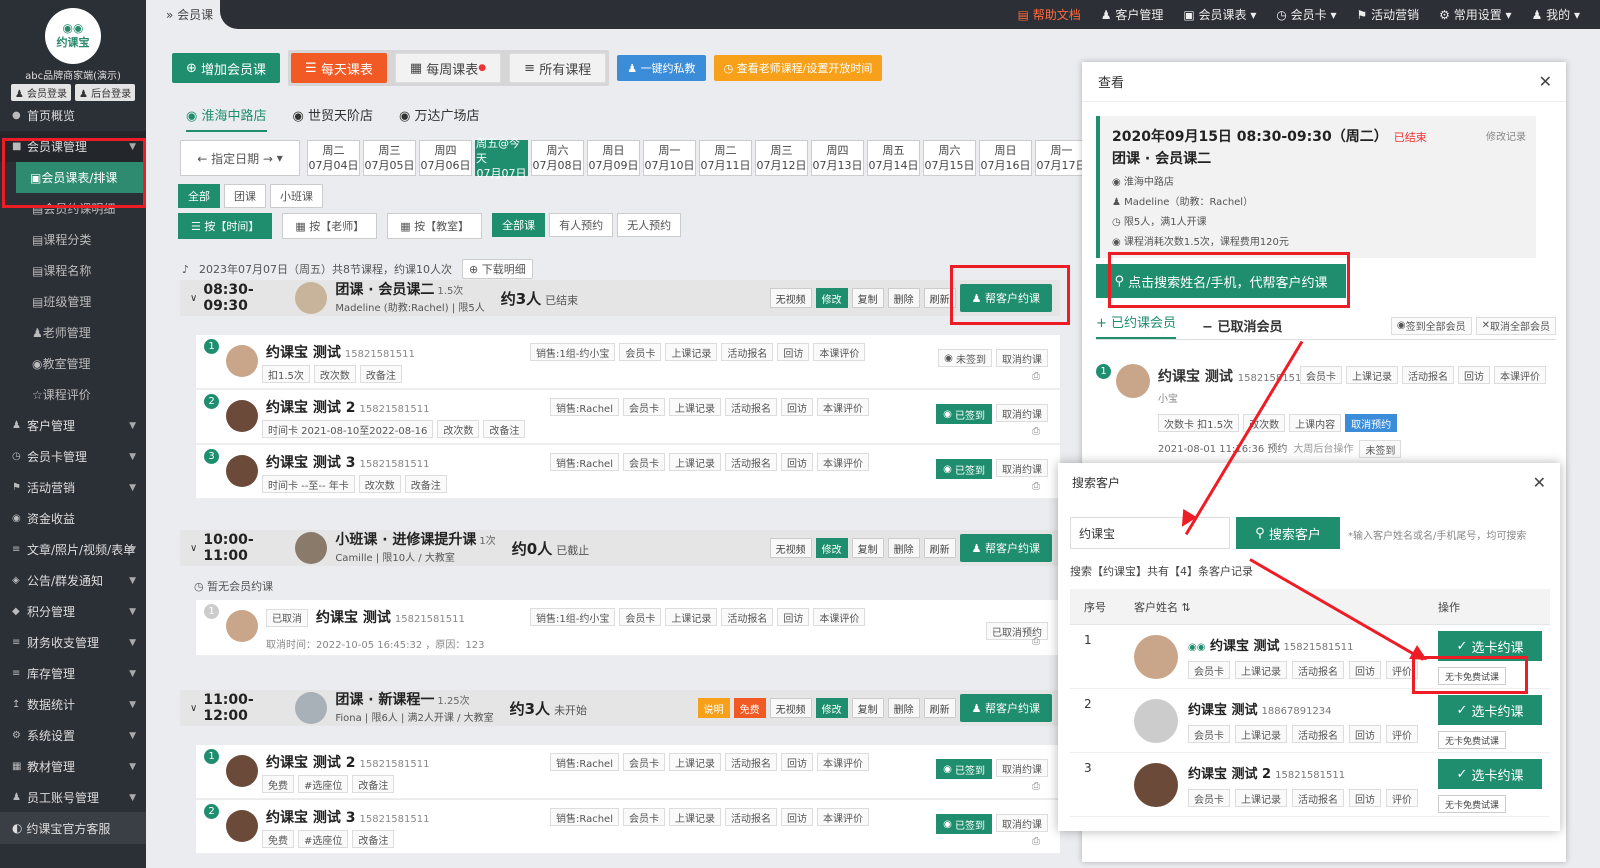 This screenshot has height=868, width=1600. What do you see at coordinates (73, 797) in the screenshot?
I see `sidebar-item-staff: ♟ 员工账号管理 ▼` at bounding box center [73, 797].